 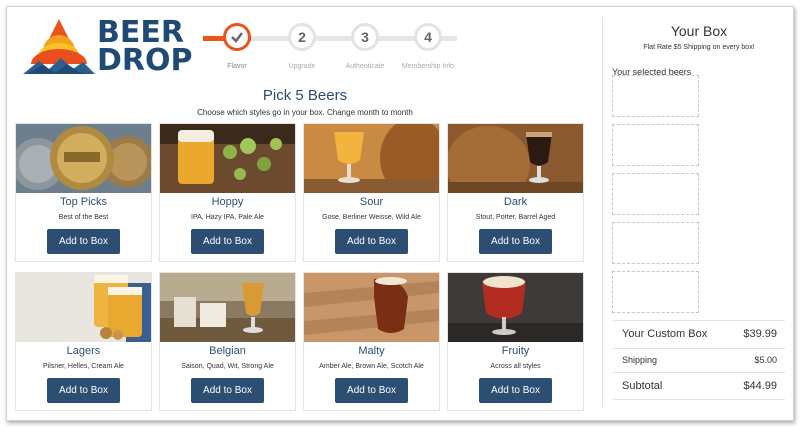 I want to click on step-label-upgrade: Upgrade, so click(x=302, y=66).